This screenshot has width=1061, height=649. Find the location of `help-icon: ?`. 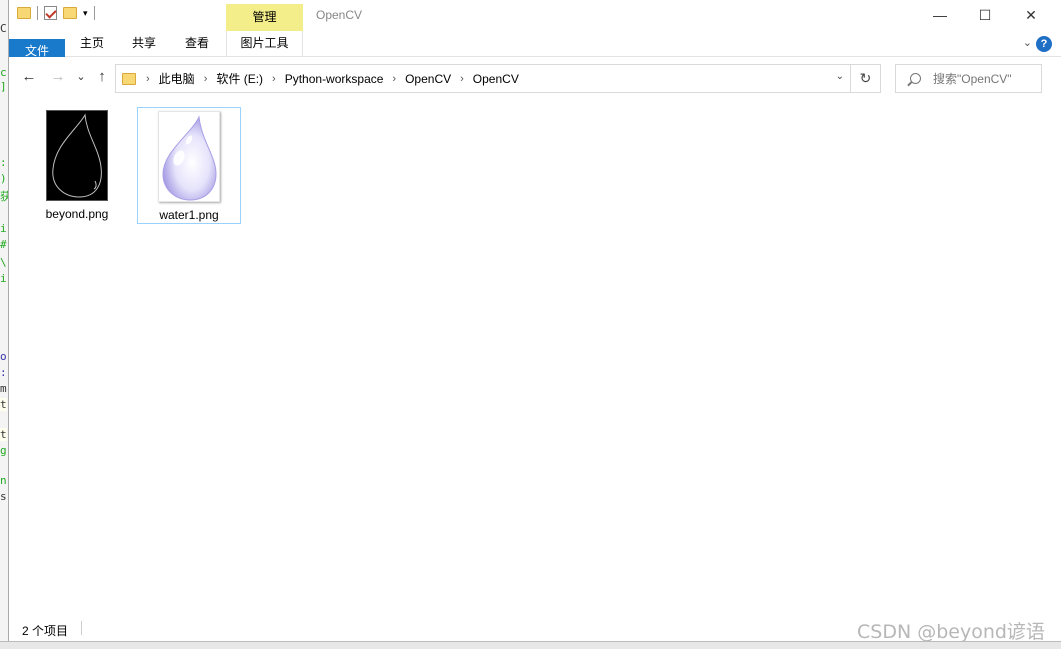

help-icon: ? is located at coordinates (1044, 44).